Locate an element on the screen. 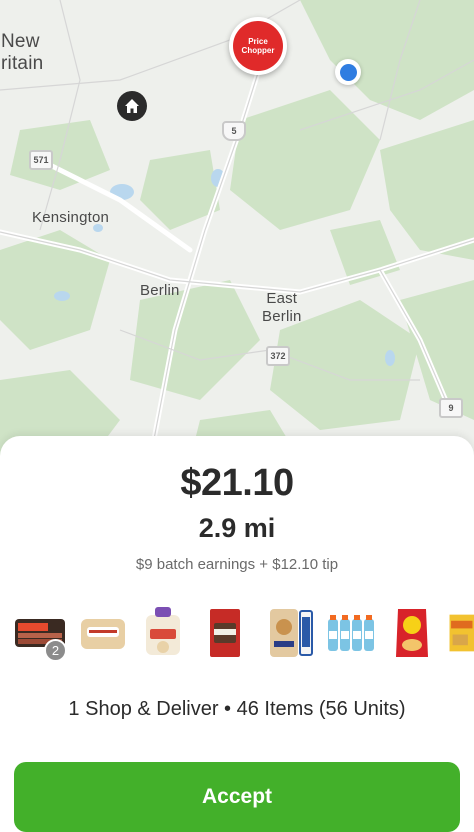  accept-button: Accept is located at coordinates (237, 797).